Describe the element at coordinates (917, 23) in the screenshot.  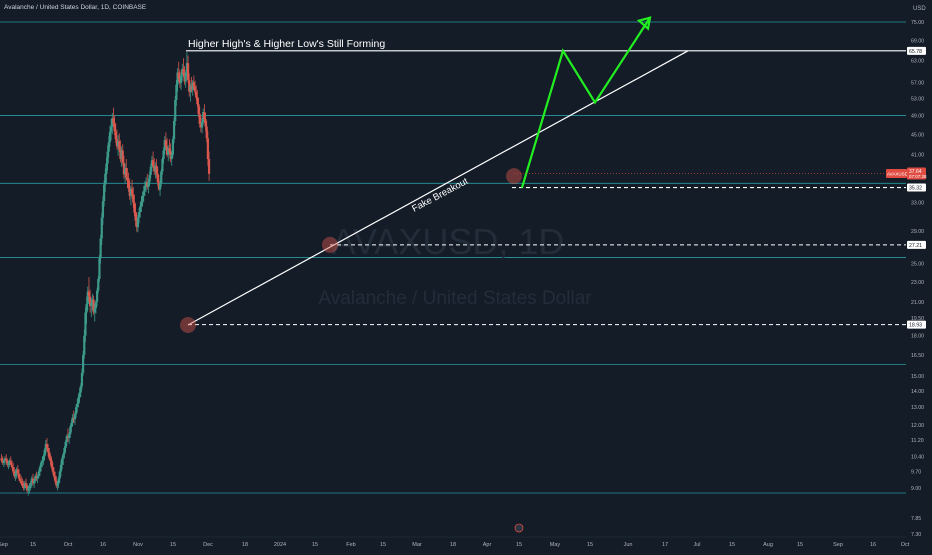
I see `price-tick-label: 75.00` at that location.